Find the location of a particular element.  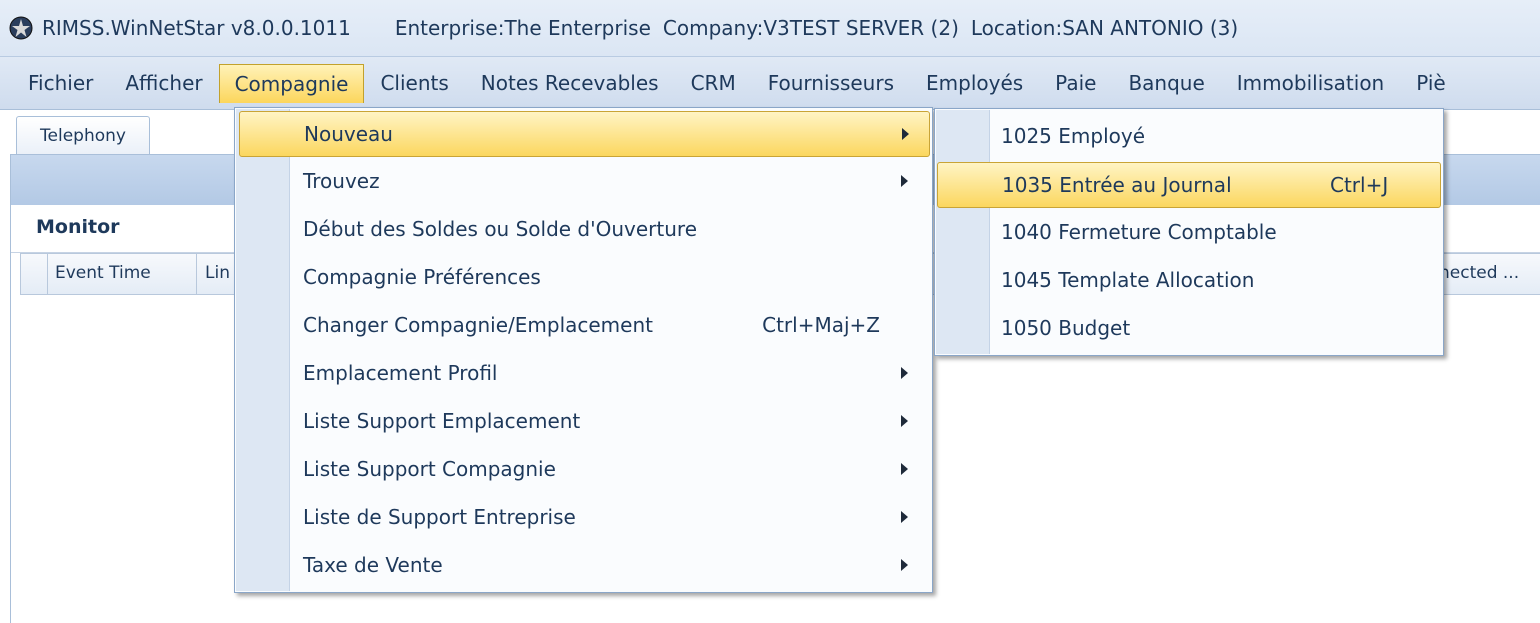

menu-item-debut-des-soldes: Début des Soldes ou Solde d'Ouverture is located at coordinates (583, 229).